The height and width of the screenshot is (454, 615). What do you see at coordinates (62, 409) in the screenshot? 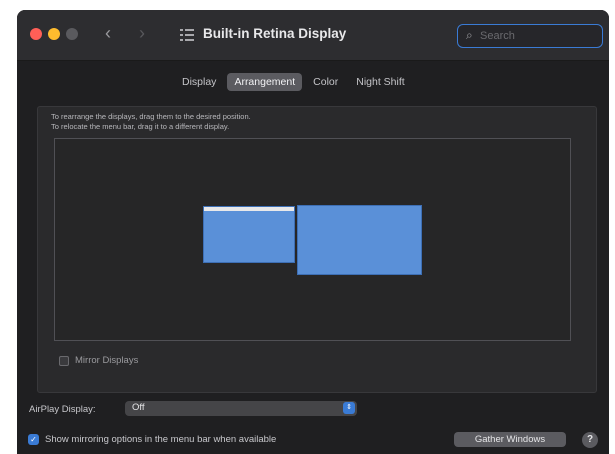
I see `airplay-display-label: AirPlay Display:` at bounding box center [62, 409].